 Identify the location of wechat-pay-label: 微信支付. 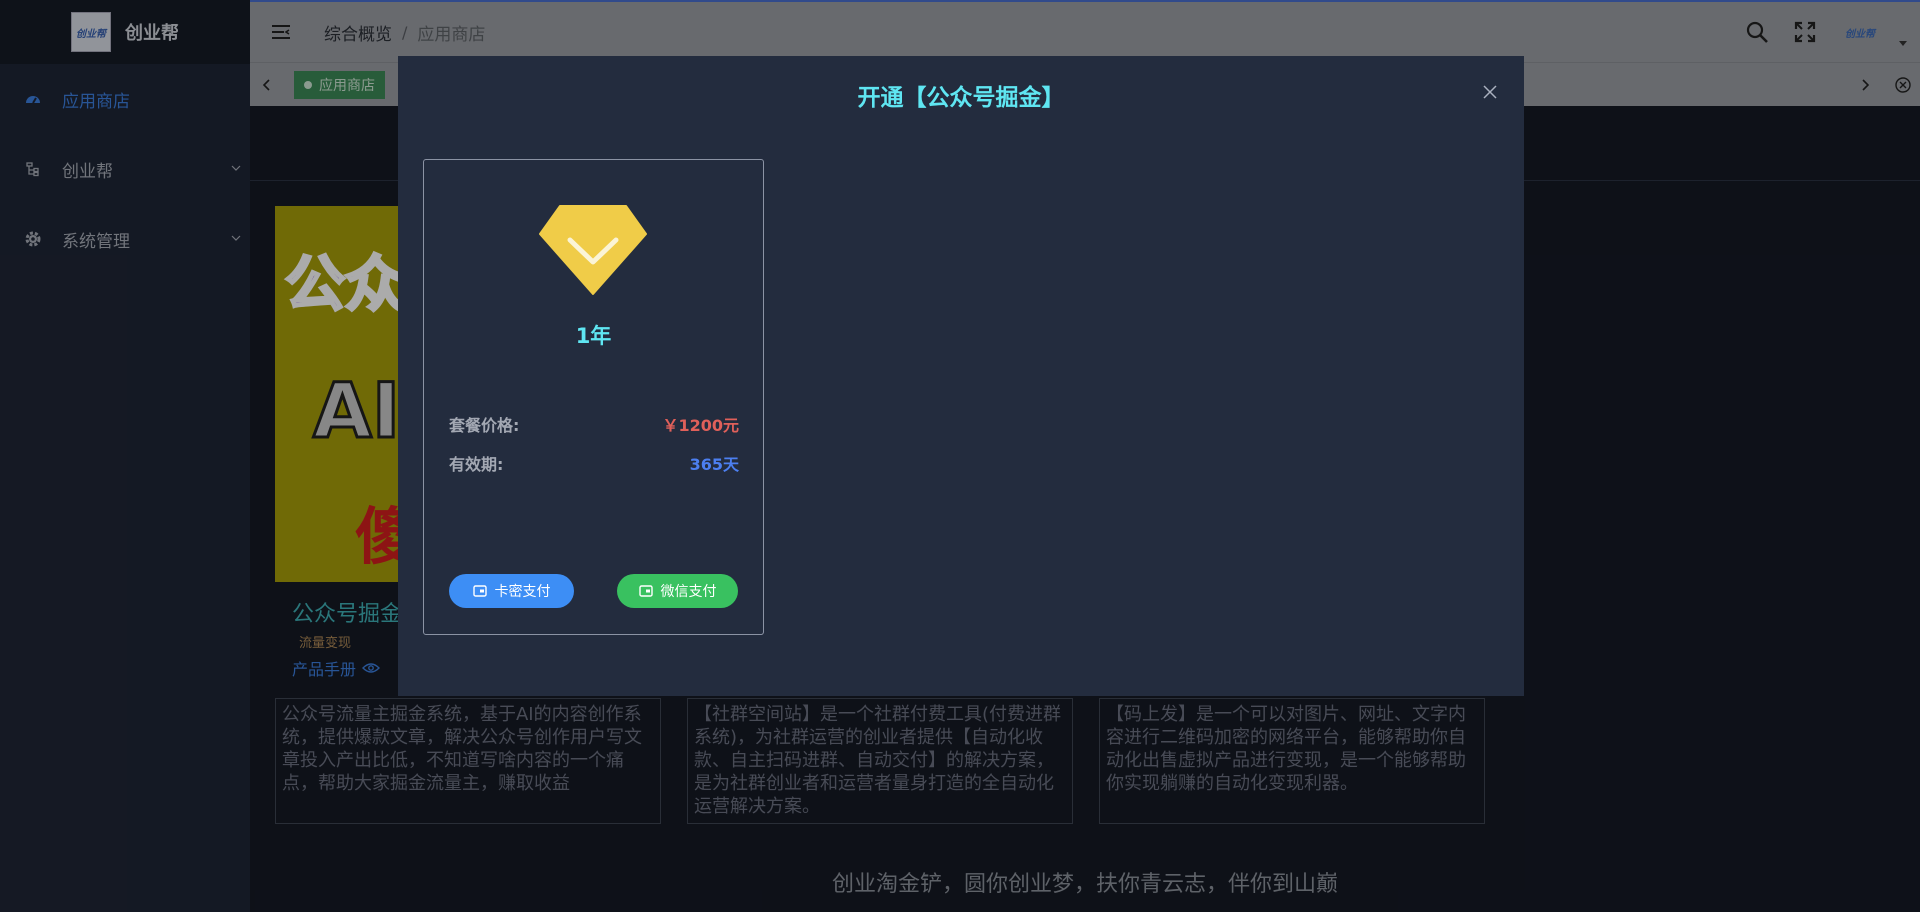
(688, 592).